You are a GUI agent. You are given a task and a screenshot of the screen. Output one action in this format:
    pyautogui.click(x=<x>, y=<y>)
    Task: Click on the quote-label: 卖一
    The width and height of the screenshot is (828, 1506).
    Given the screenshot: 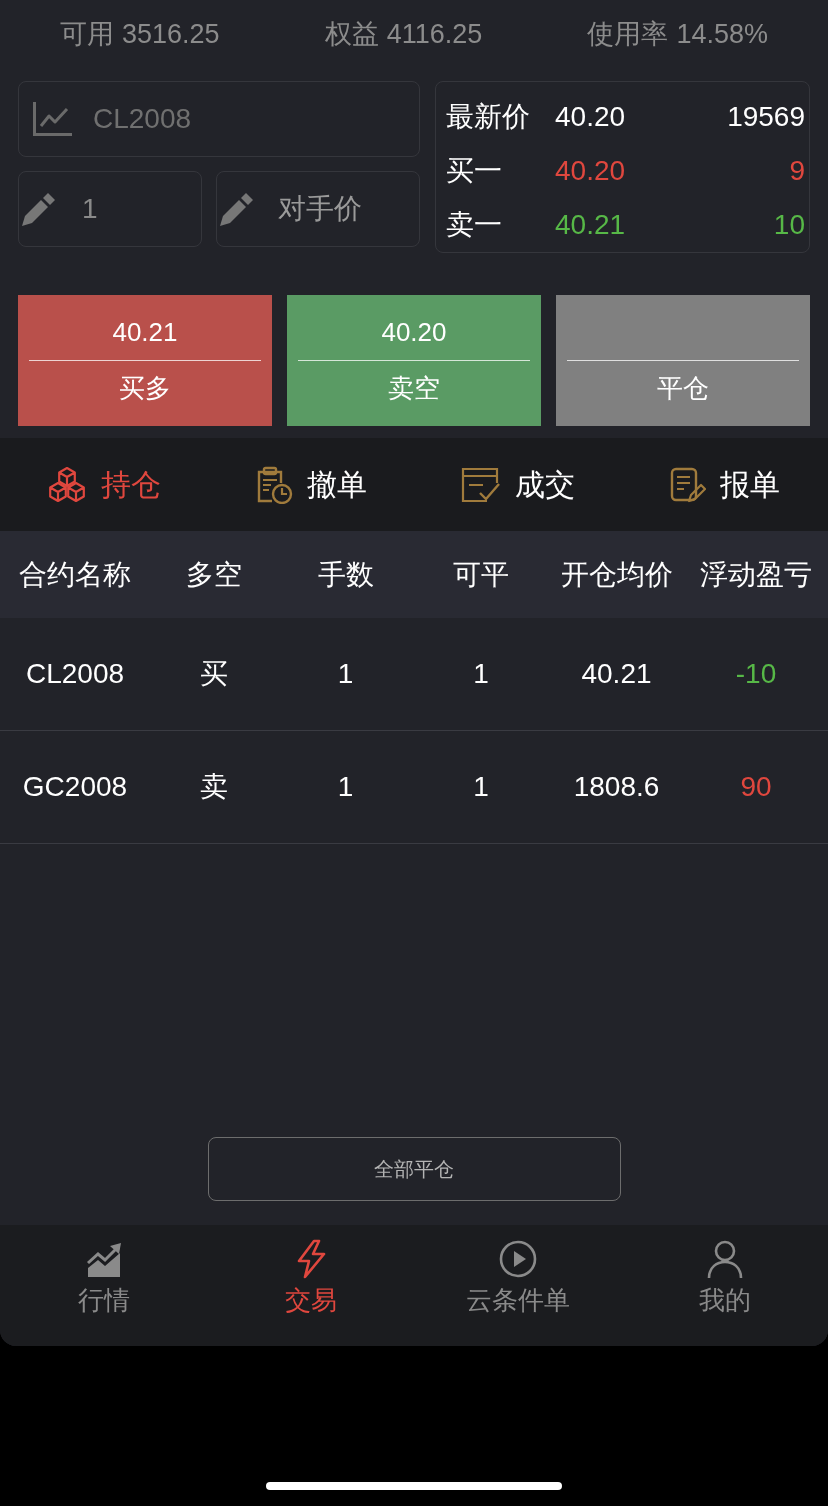 What is the action you would take?
    pyautogui.click(x=474, y=225)
    